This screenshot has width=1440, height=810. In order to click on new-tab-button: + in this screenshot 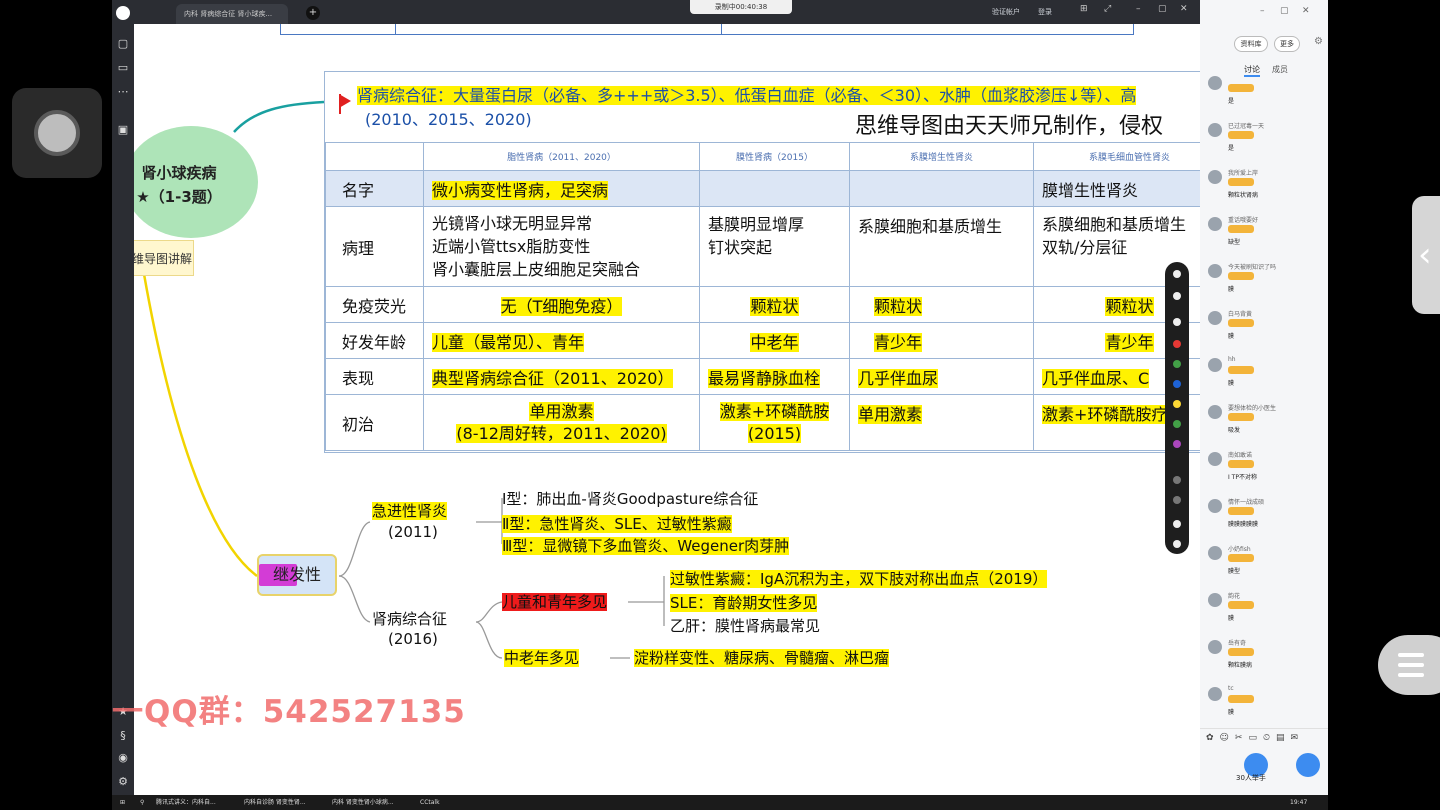, I will do `click(313, 13)`.